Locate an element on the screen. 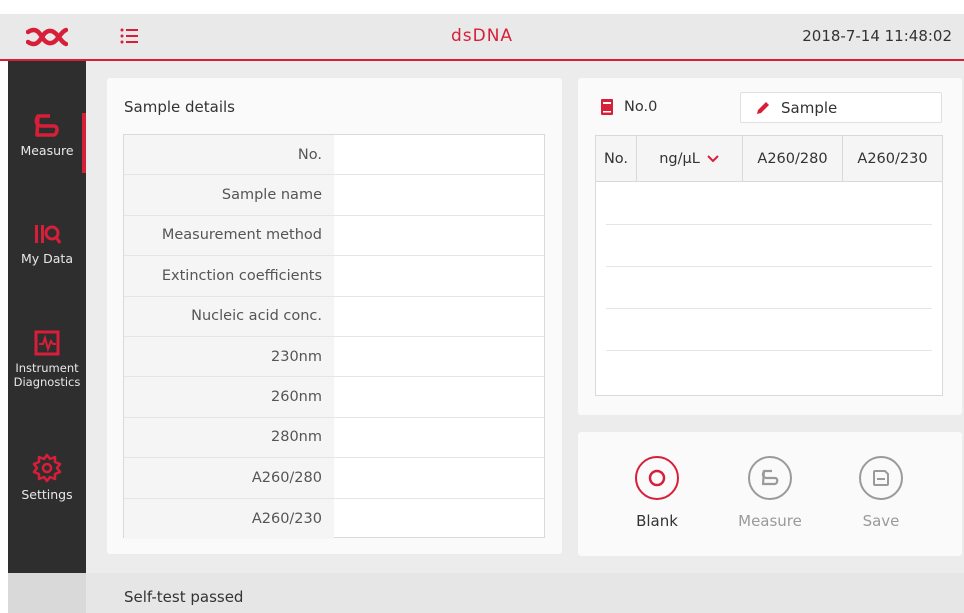 This screenshot has height=613, width=964. blank-button: Blank is located at coordinates (657, 493).